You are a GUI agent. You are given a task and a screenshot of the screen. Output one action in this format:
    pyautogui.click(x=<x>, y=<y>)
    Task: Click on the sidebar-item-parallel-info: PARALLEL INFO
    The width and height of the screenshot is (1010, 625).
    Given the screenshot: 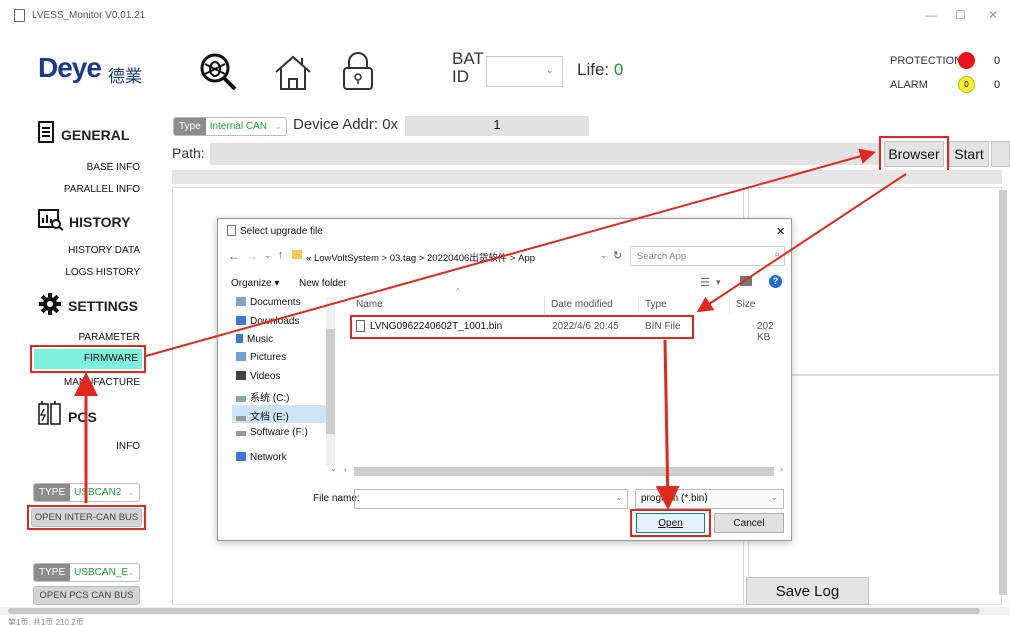 What is the action you would take?
    pyautogui.click(x=80, y=189)
    